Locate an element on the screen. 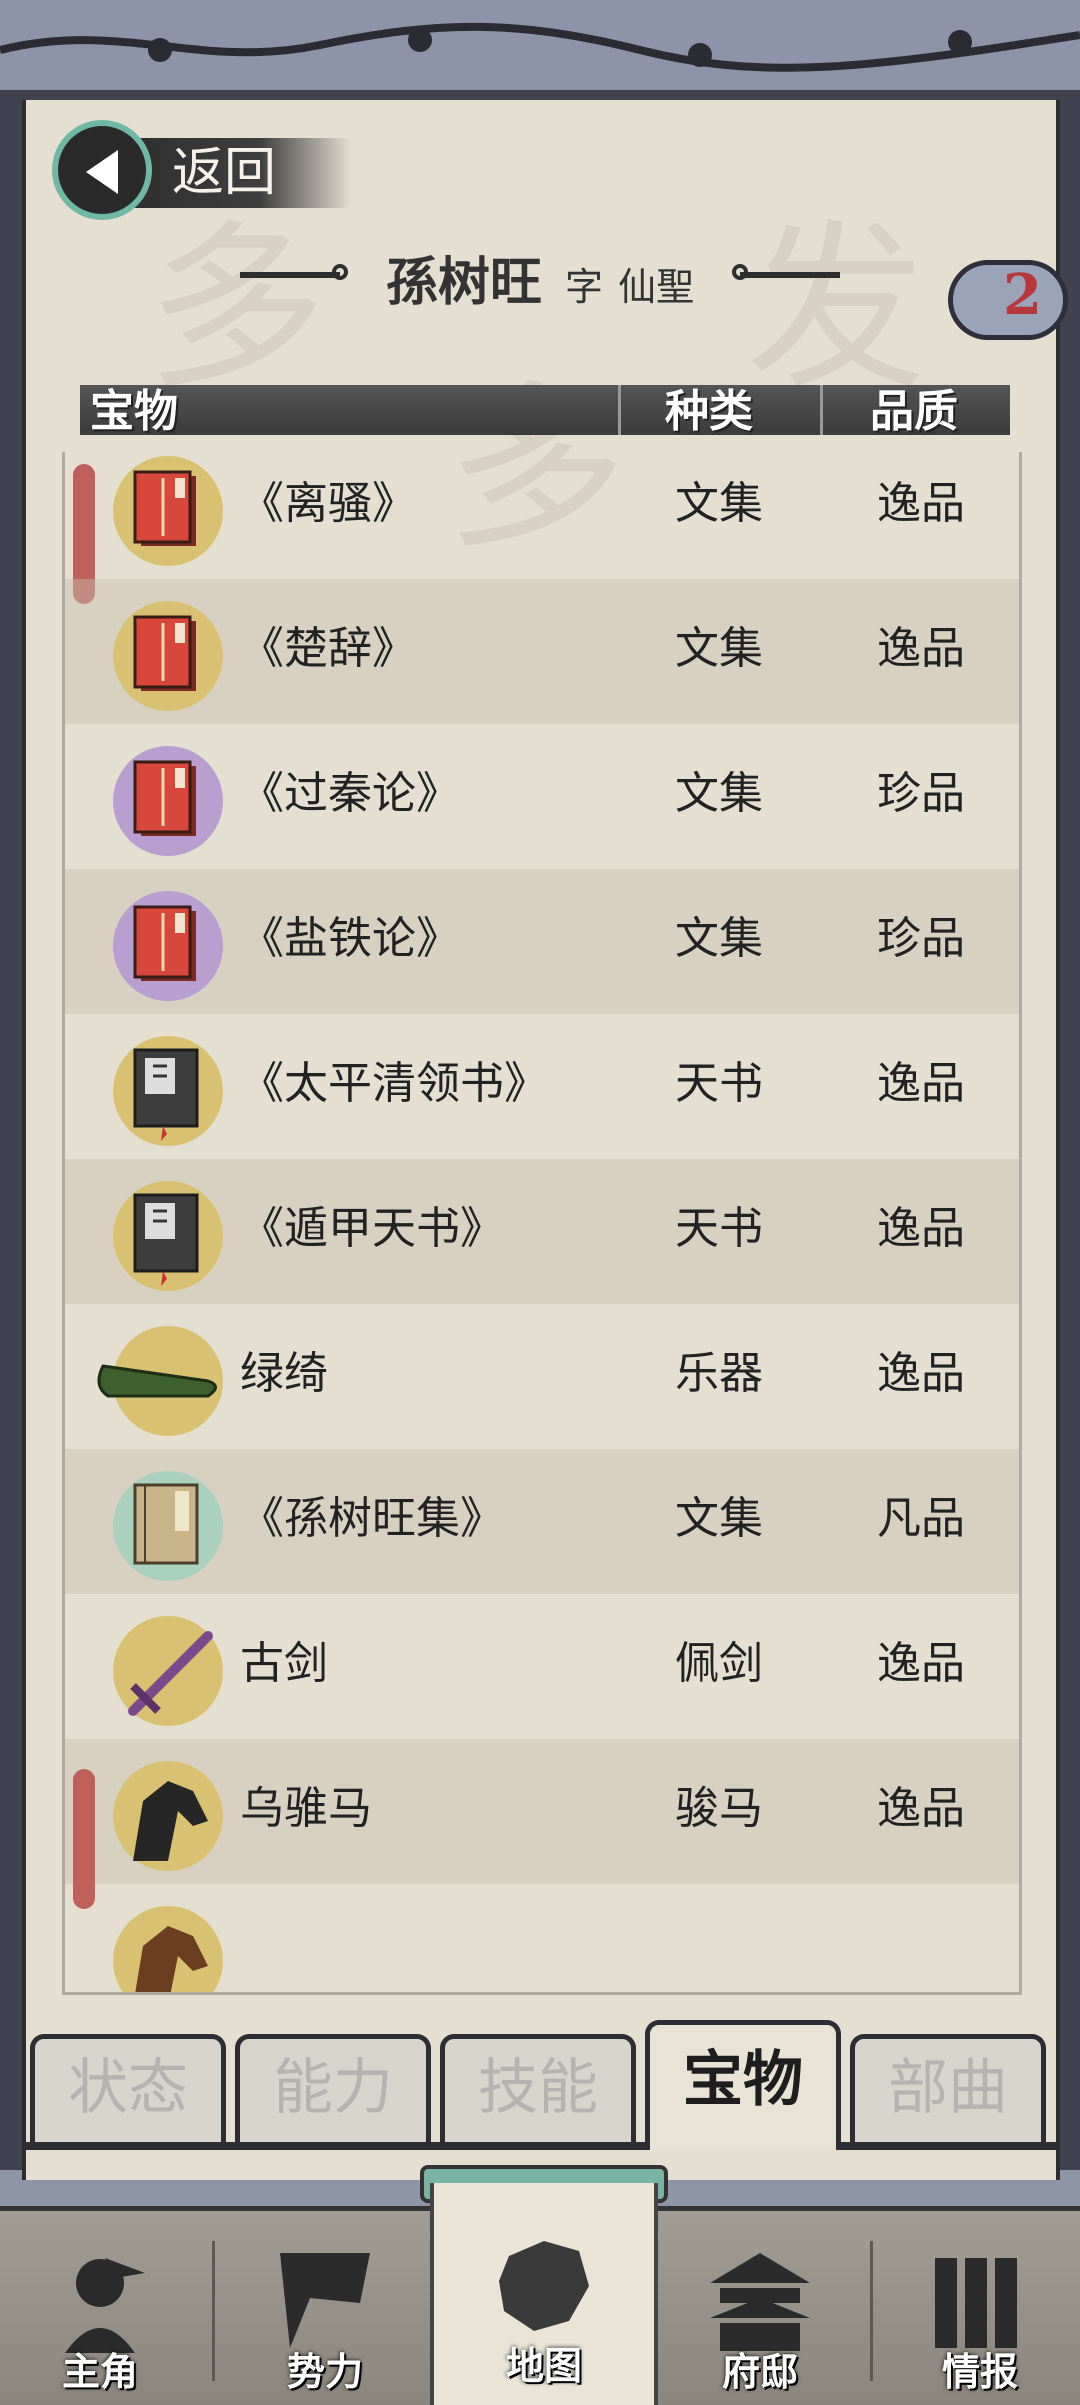 The height and width of the screenshot is (2405, 1080). tab-troops: 部曲 is located at coordinates (948, 2088).